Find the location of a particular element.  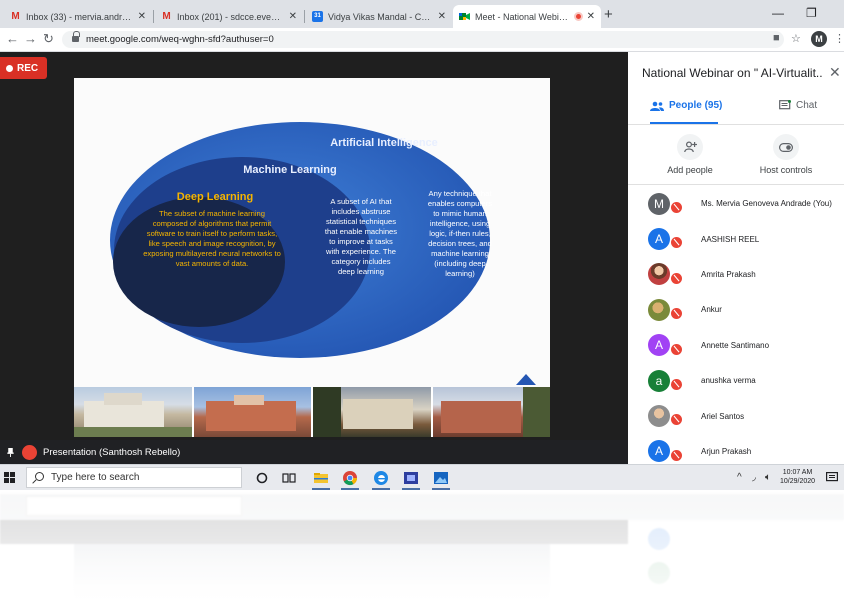

participant-row: M Ms. Mervia Genoveva Andrade (You) is located at coordinates (736, 203).